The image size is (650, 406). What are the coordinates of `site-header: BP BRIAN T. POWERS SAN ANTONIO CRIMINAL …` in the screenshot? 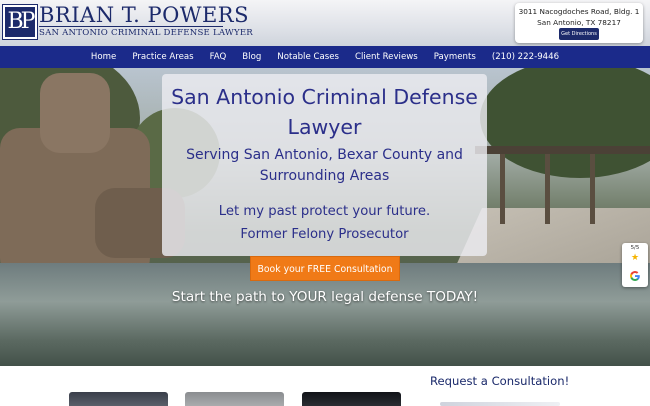 It's located at (325, 23).